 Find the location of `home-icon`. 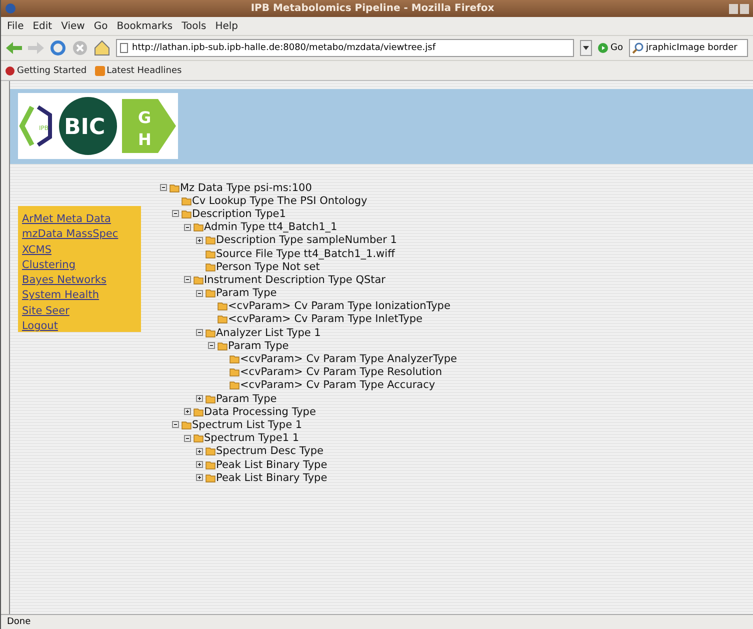

home-icon is located at coordinates (102, 48).